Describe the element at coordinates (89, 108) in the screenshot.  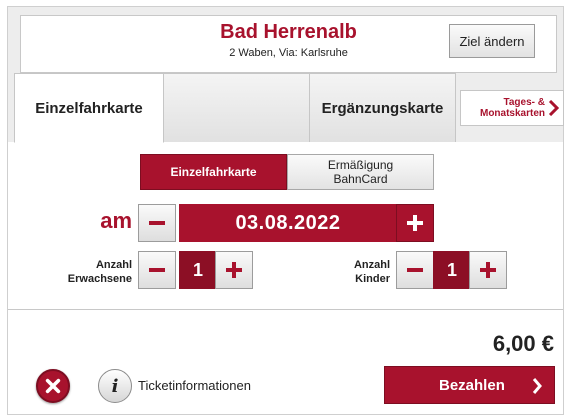
I see `tab-einzelfahrkarte: Einzelfahrkarte` at that location.